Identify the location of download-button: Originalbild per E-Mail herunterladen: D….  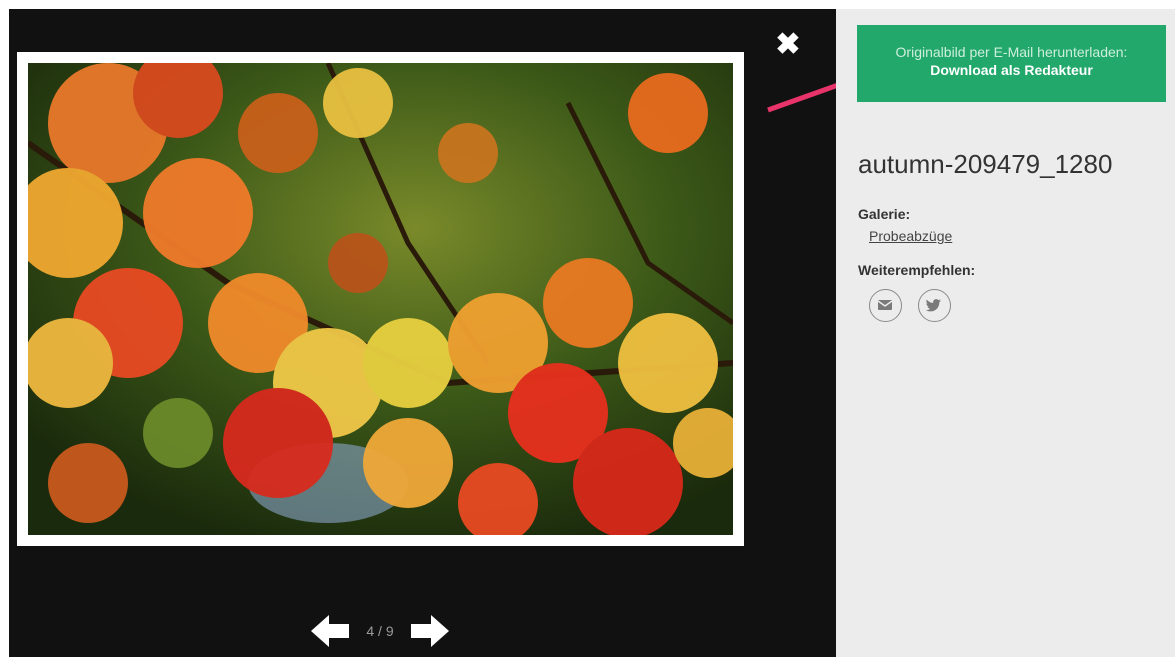
(1011, 63).